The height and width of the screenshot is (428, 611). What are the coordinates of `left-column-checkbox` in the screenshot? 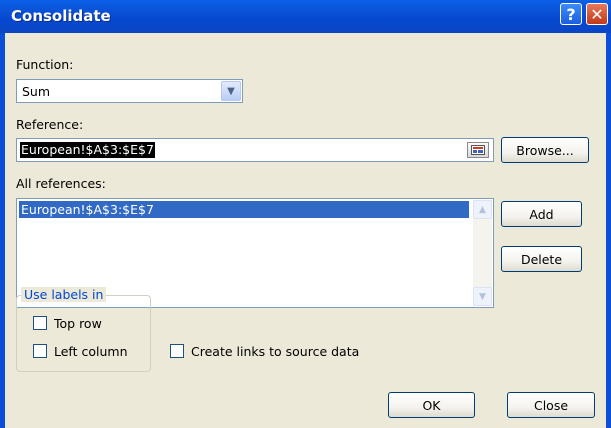 It's located at (40, 351).